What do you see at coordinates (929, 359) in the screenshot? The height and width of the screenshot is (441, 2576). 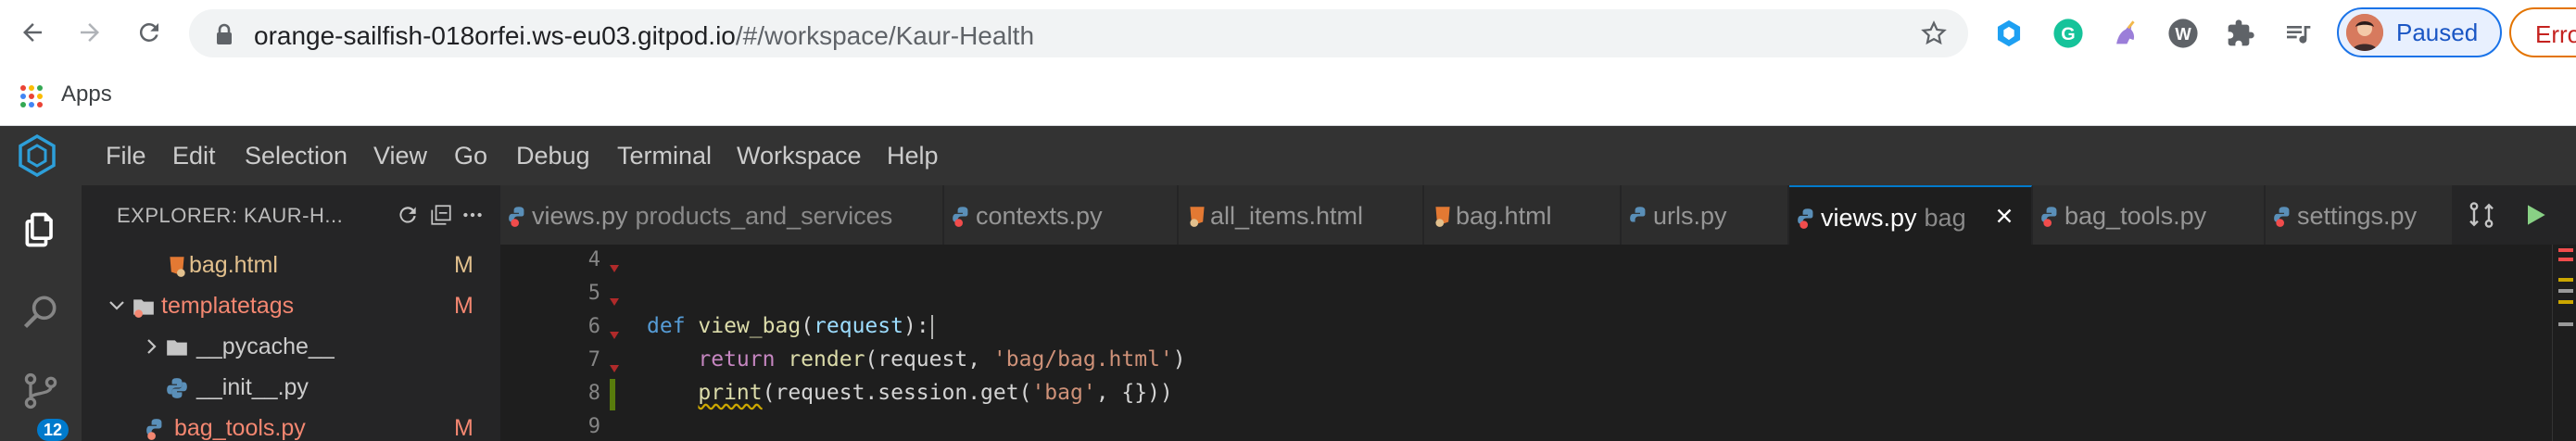 I see `args-token: (request,` at bounding box center [929, 359].